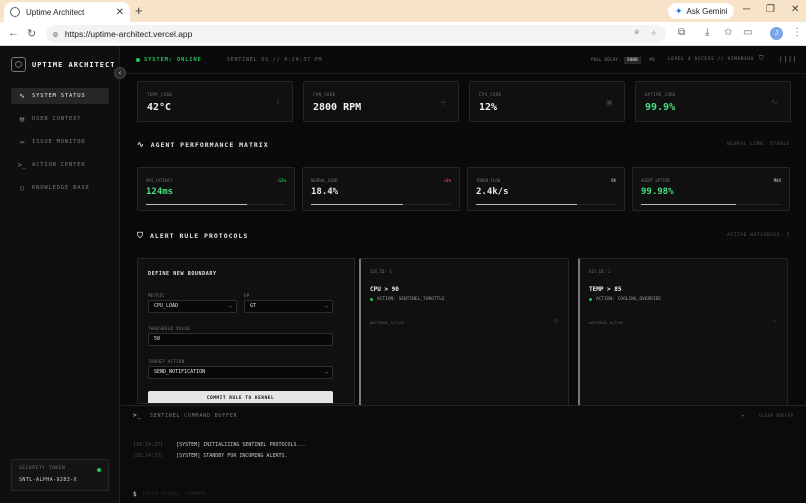  What do you see at coordinates (57, 119) in the screenshot?
I see `sidebar-item-label: USER CONTEXT` at bounding box center [57, 119].